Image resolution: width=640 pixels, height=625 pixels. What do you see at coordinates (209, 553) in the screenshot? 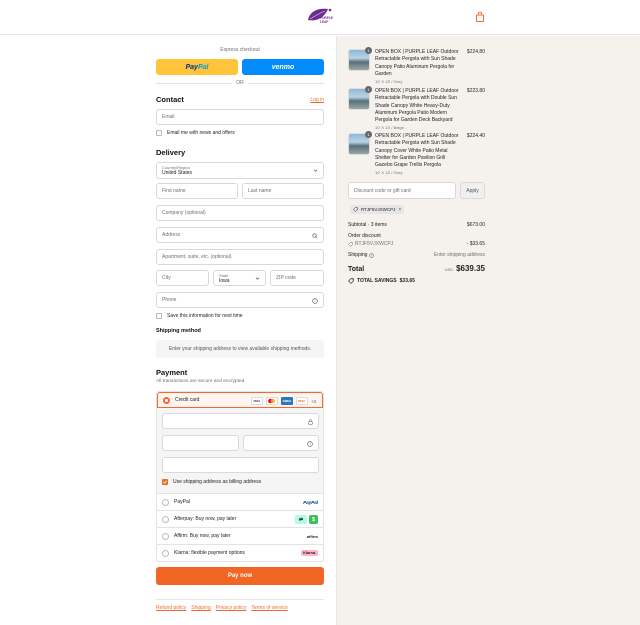
I see `klarna-option-label: Klarna: flexible payment options` at bounding box center [209, 553].